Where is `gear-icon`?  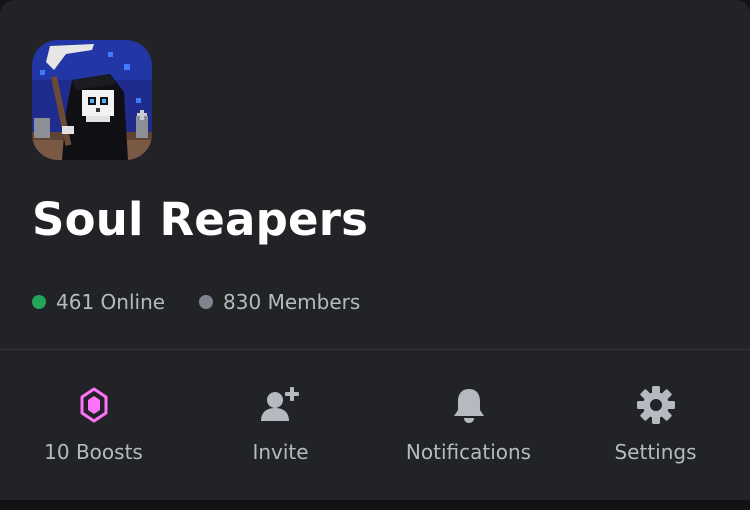 gear-icon is located at coordinates (656, 405).